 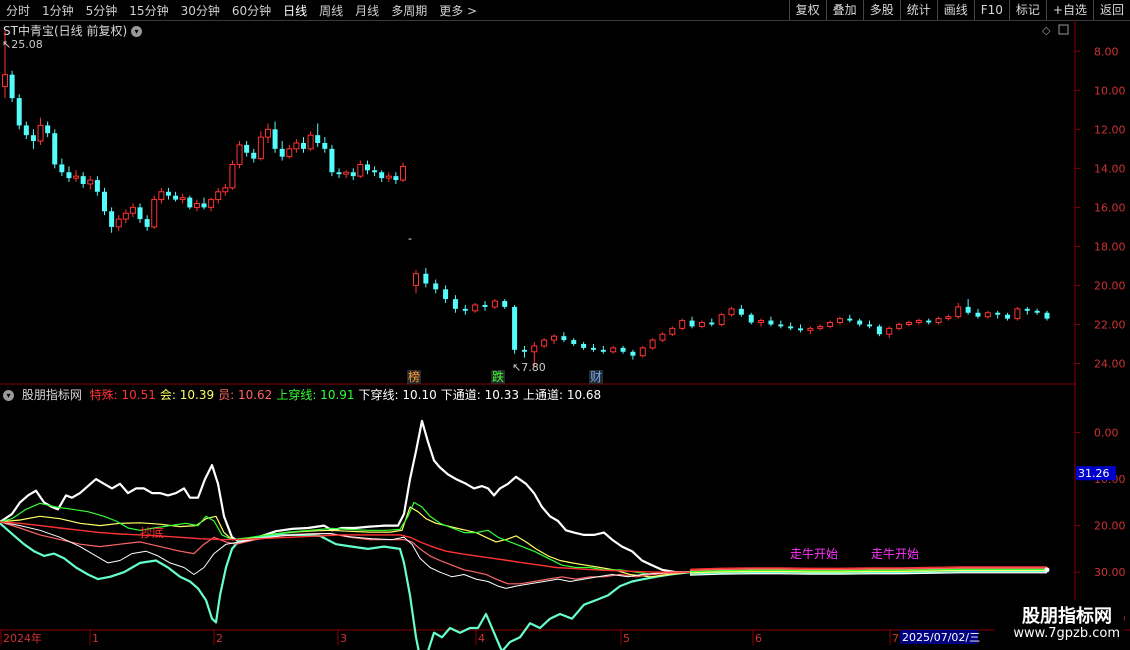 I want to click on price-tick-label-3: 18.00, so click(x=1110, y=246).